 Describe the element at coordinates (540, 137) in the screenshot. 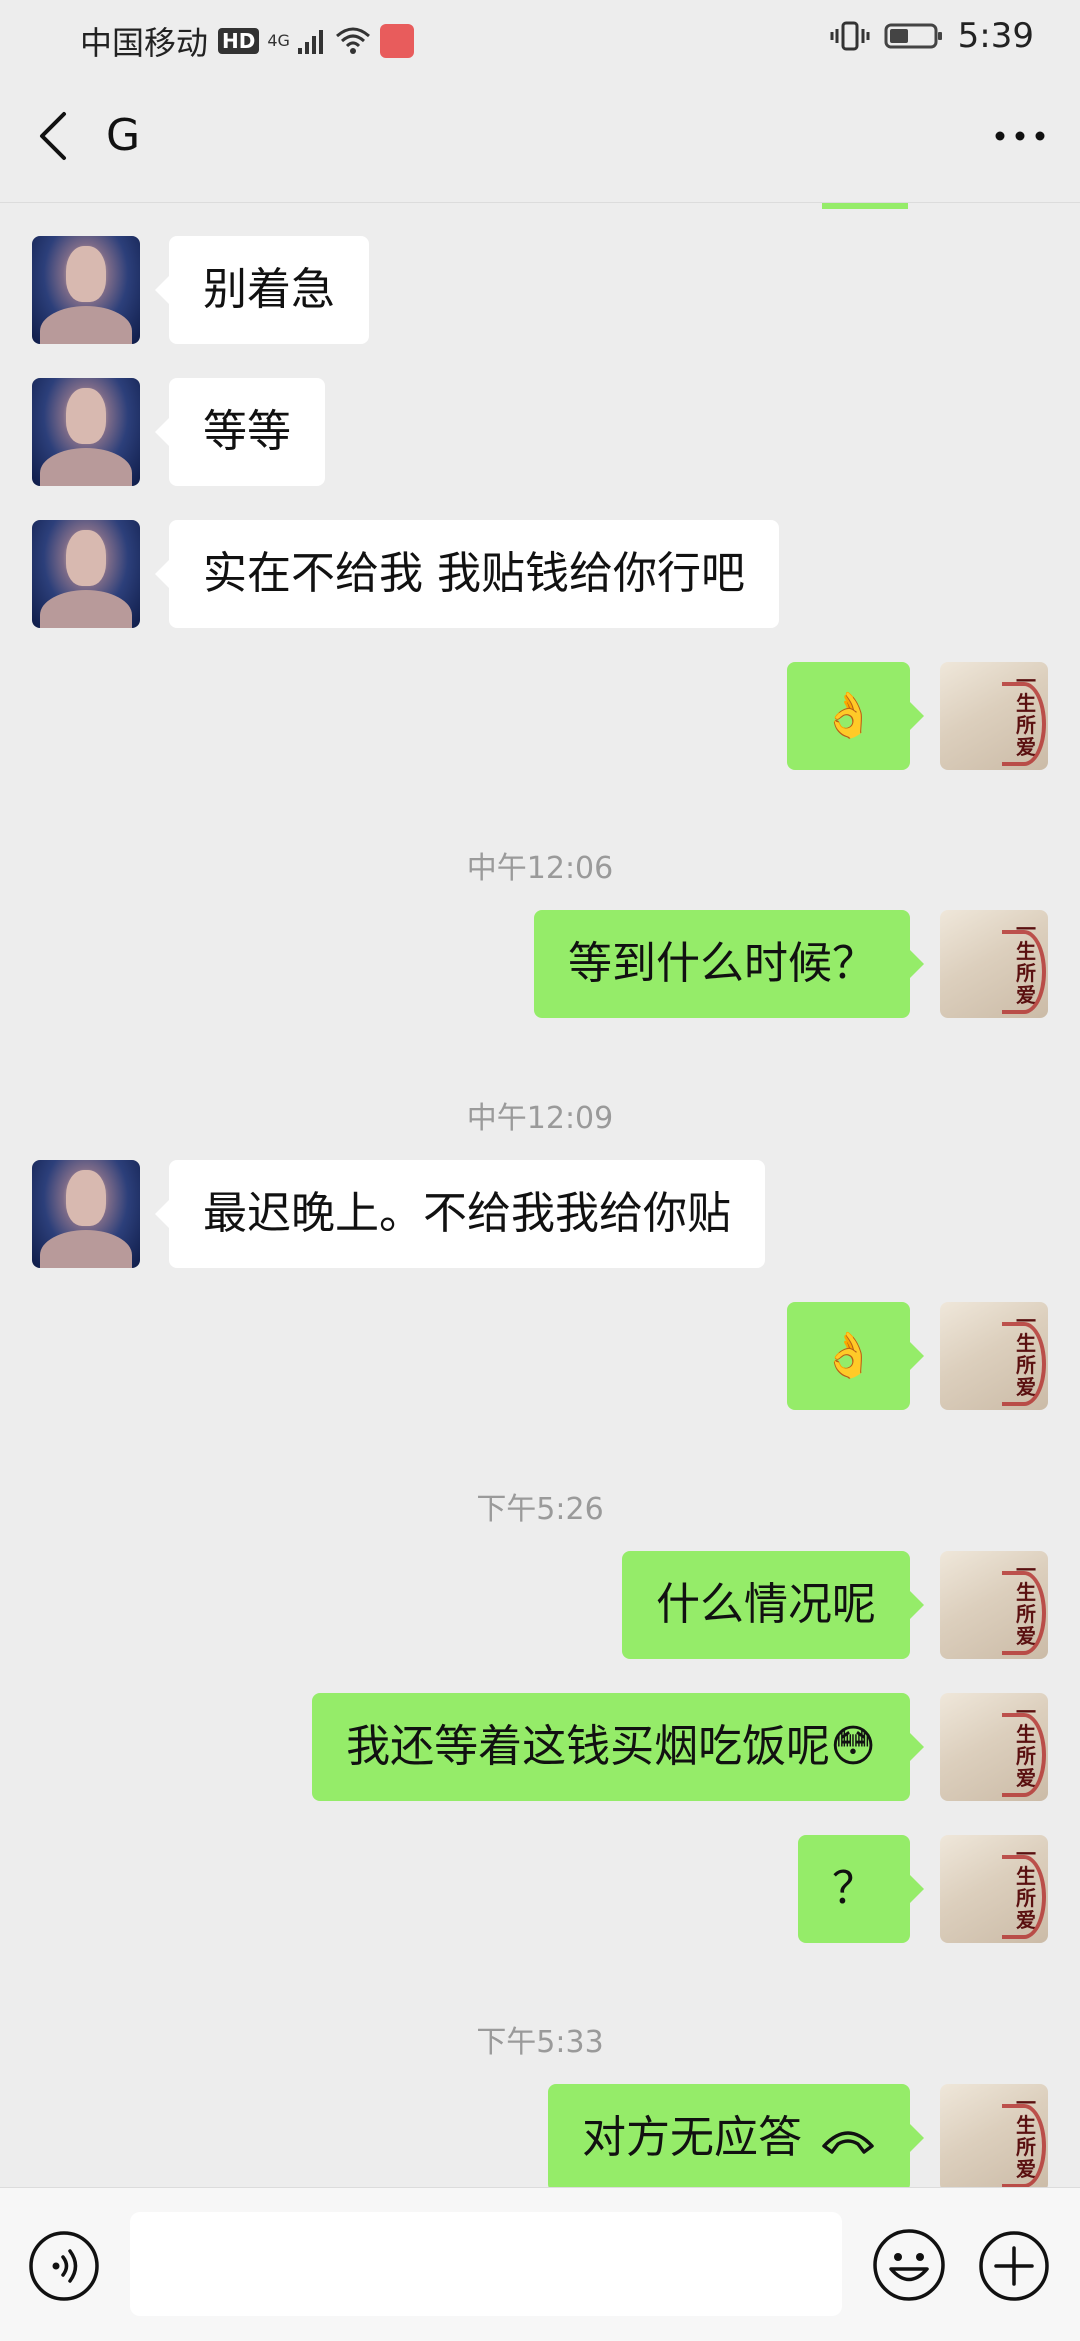

I see `chat-header: G` at that location.